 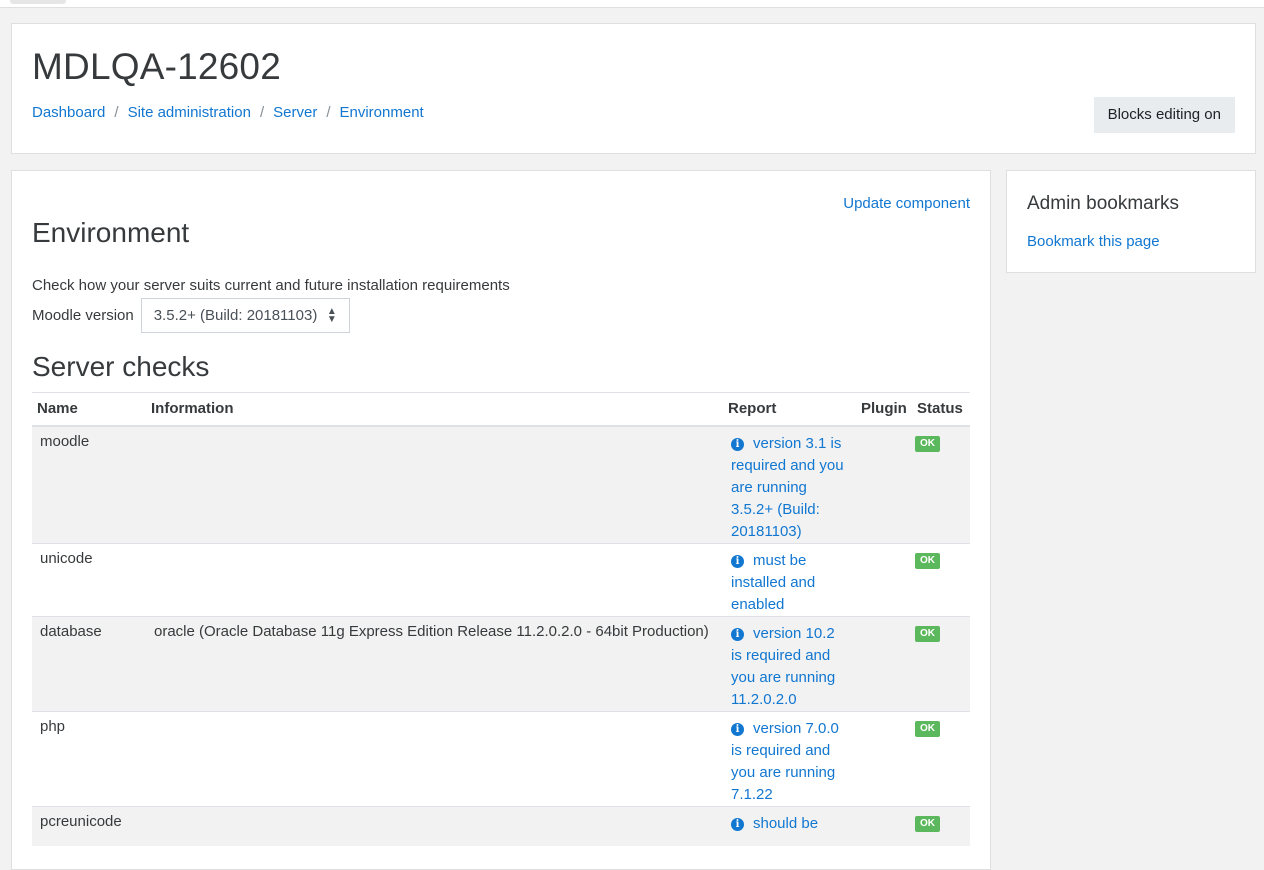 What do you see at coordinates (1103, 203) in the screenshot?
I see `admin-bookmarks-title: Admin bookmarks` at bounding box center [1103, 203].